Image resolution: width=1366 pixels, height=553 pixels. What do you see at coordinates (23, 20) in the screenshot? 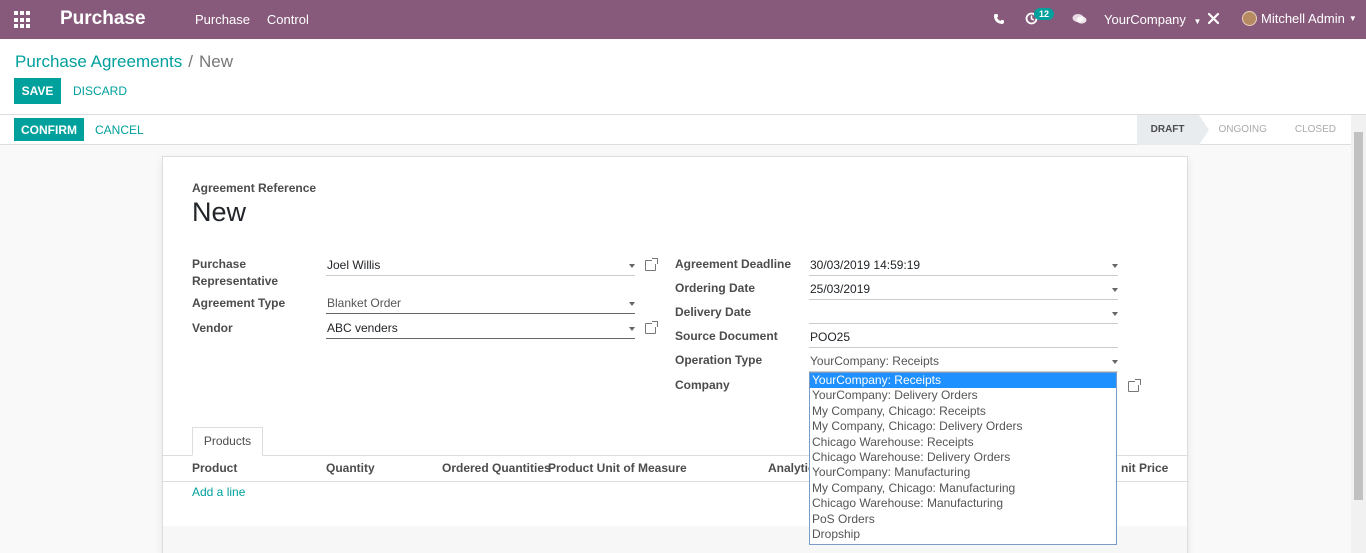
I see `apps-menu-icon` at bounding box center [23, 20].